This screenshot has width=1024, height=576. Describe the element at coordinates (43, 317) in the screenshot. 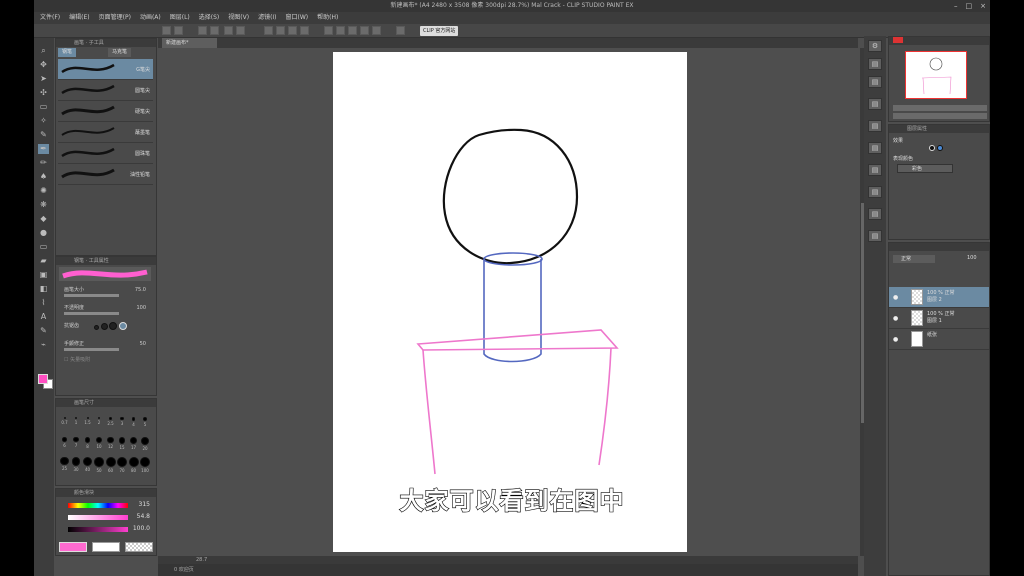

I see `text-tool-icon: A` at that location.